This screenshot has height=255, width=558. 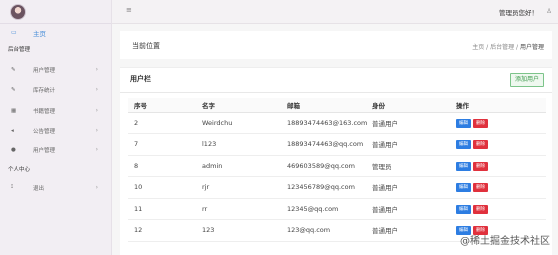 I want to click on breadcrumb: 主页 / 后台管理 / 用户管理, so click(x=508, y=46).